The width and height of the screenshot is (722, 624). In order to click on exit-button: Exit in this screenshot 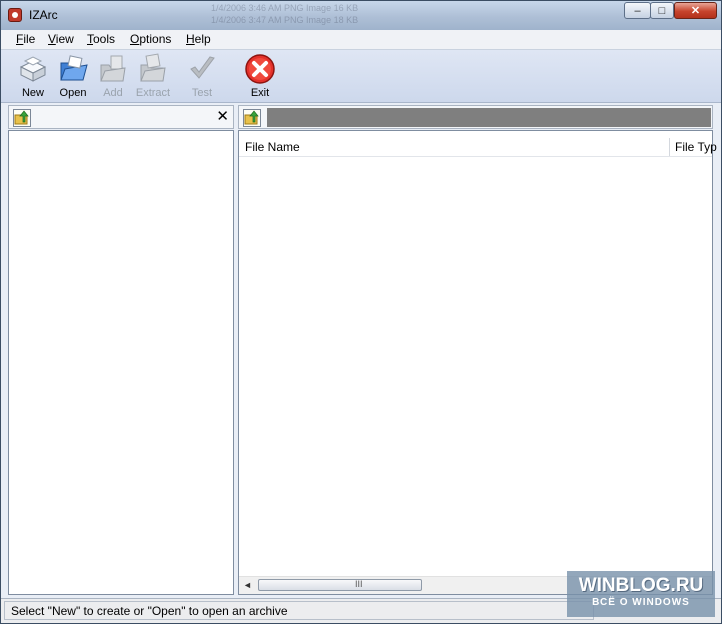, I will do `click(260, 76)`.